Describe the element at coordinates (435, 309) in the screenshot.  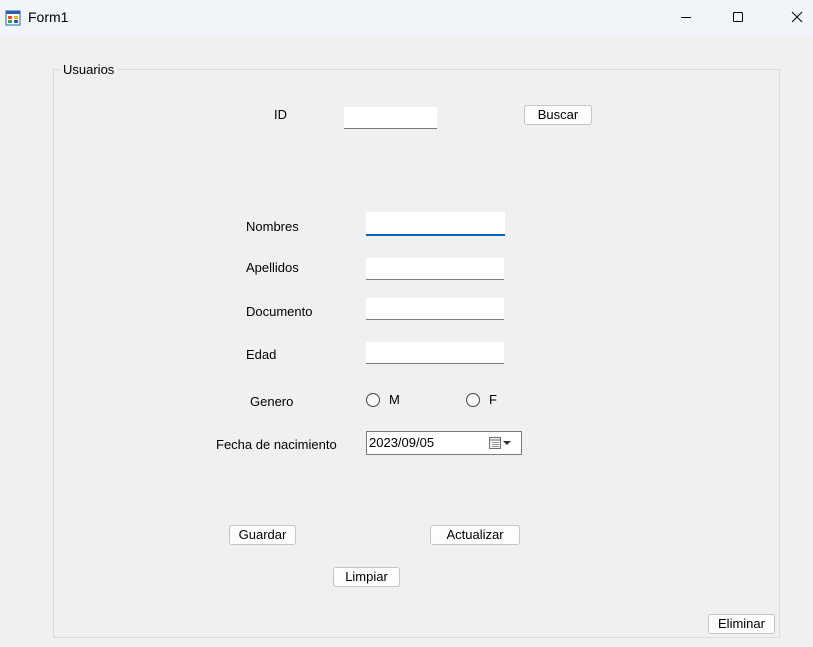
I see `documento-input` at that location.